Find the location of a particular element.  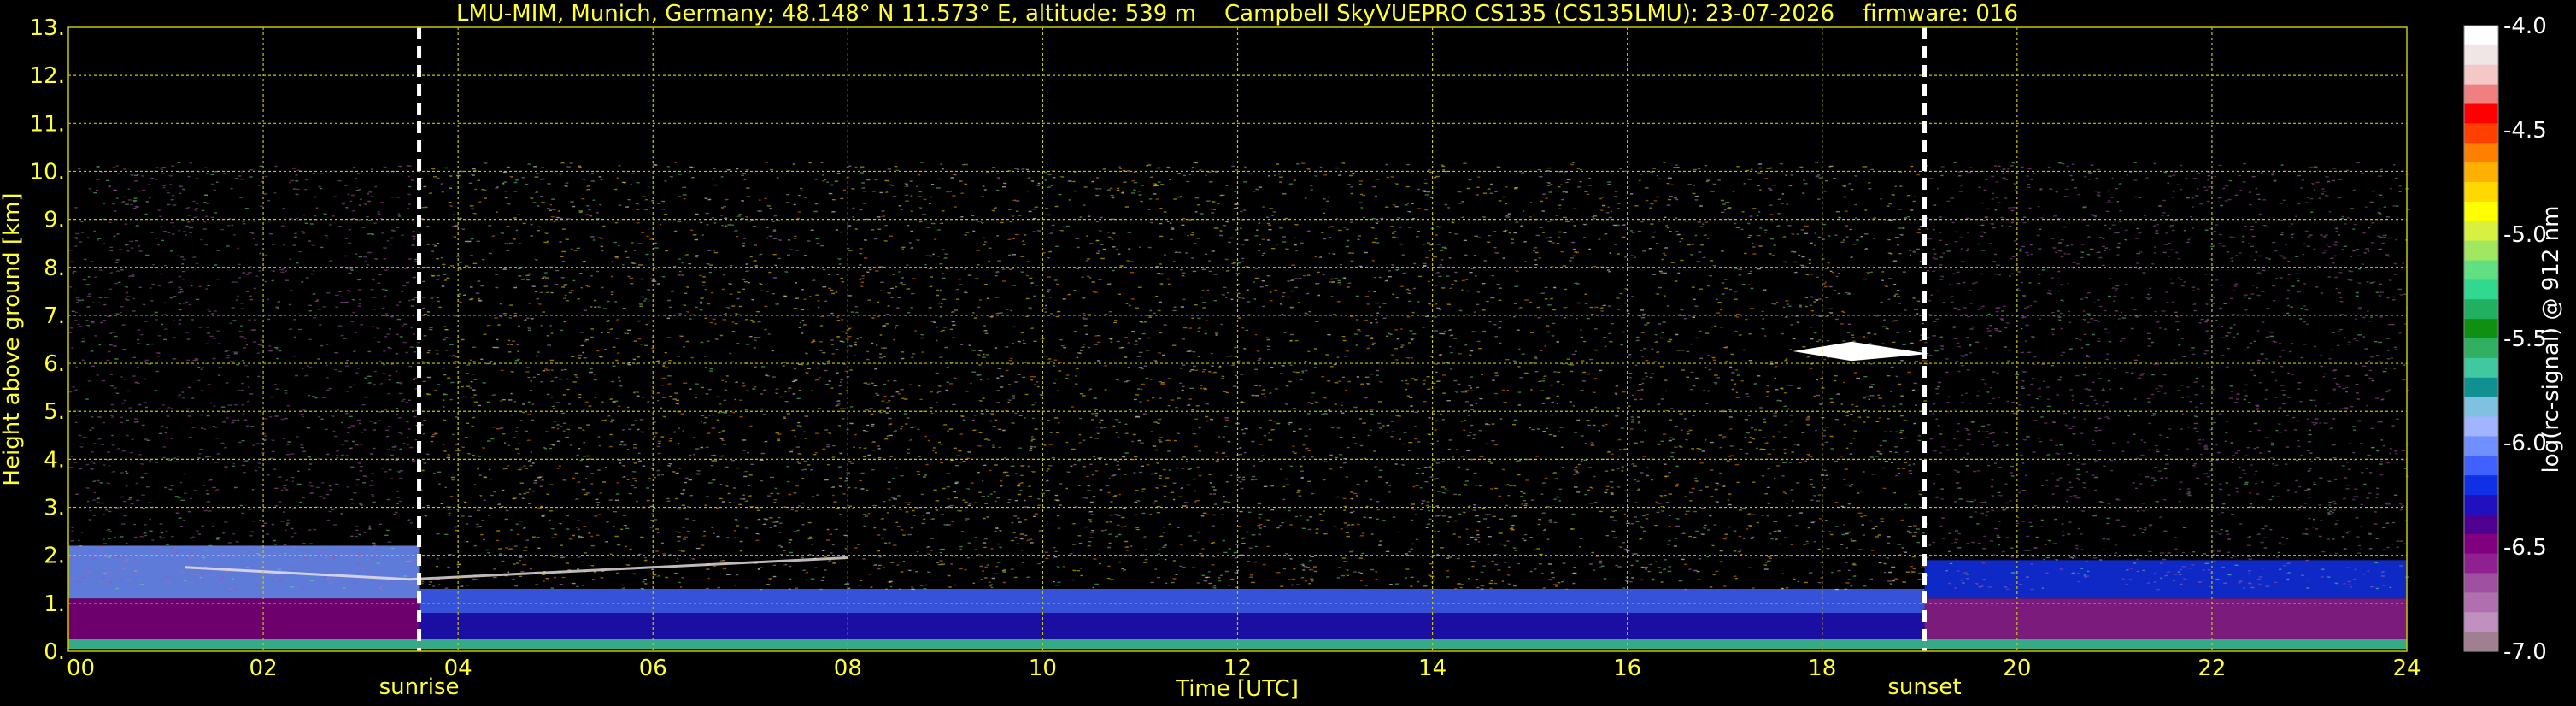

y-tick-label: 9. is located at coordinates (54, 220).